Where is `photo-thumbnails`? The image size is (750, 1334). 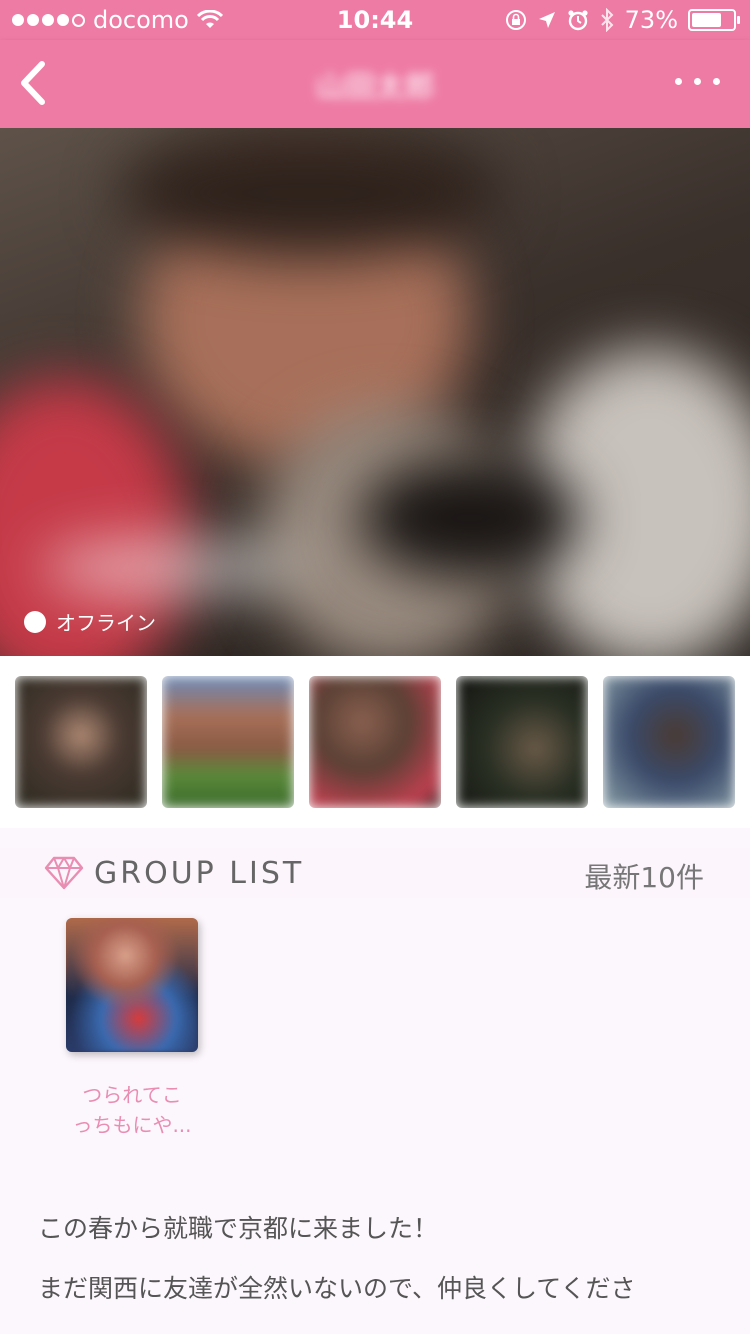 photo-thumbnails is located at coordinates (375, 742).